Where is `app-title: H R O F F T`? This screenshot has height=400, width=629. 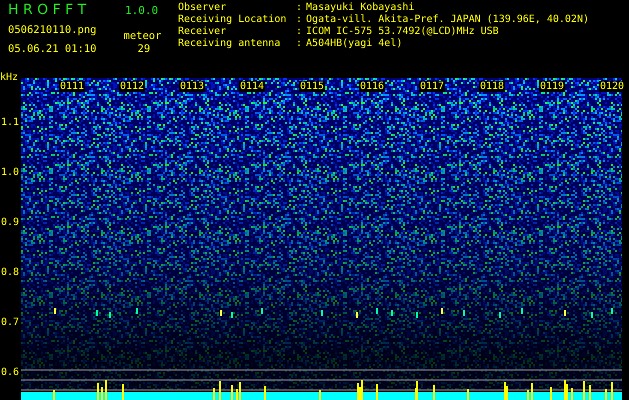 app-title: H R O F F T is located at coordinates (48, 10).